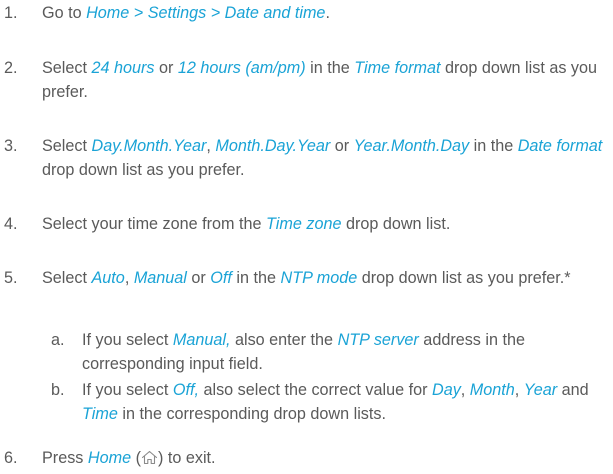  Describe the element at coordinates (11, 278) in the screenshot. I see `step-number: 5.` at that location.